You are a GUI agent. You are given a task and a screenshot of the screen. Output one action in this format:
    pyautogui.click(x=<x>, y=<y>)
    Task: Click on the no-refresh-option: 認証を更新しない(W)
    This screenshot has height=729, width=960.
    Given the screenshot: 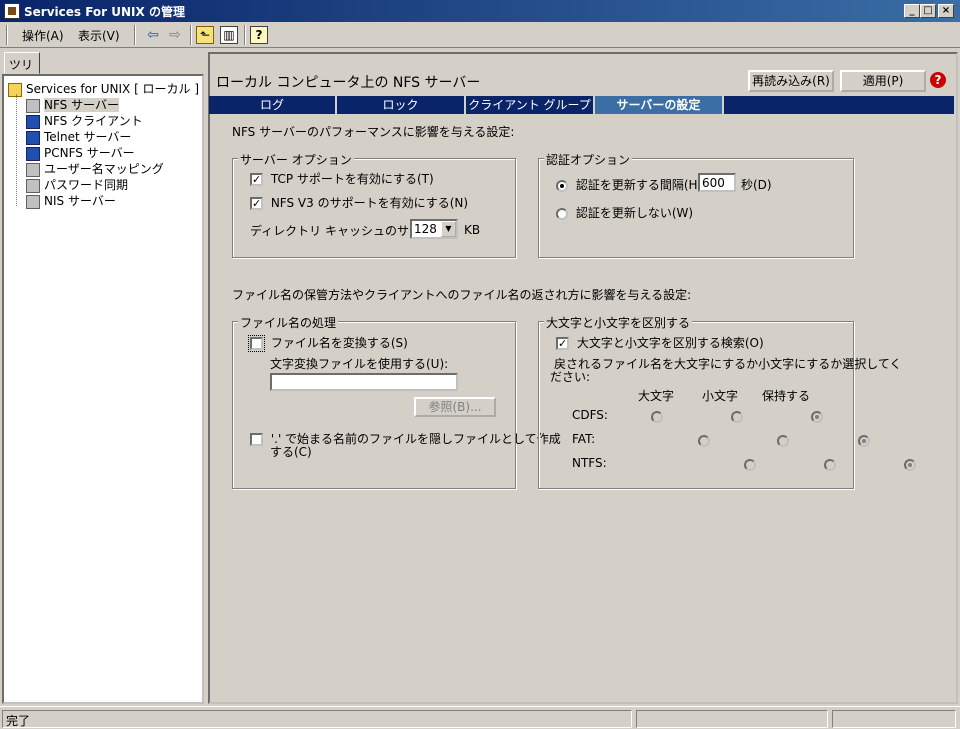 What is the action you would take?
    pyautogui.click(x=624, y=212)
    